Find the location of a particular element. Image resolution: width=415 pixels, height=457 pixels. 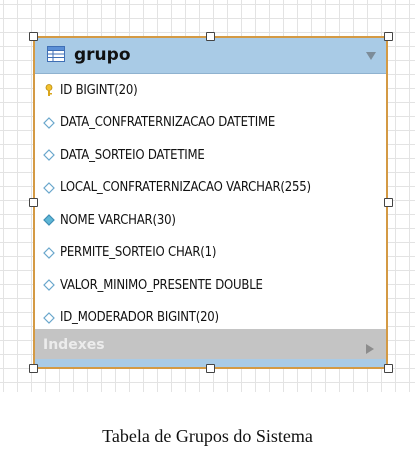

primary-key-icon is located at coordinates (49, 90).